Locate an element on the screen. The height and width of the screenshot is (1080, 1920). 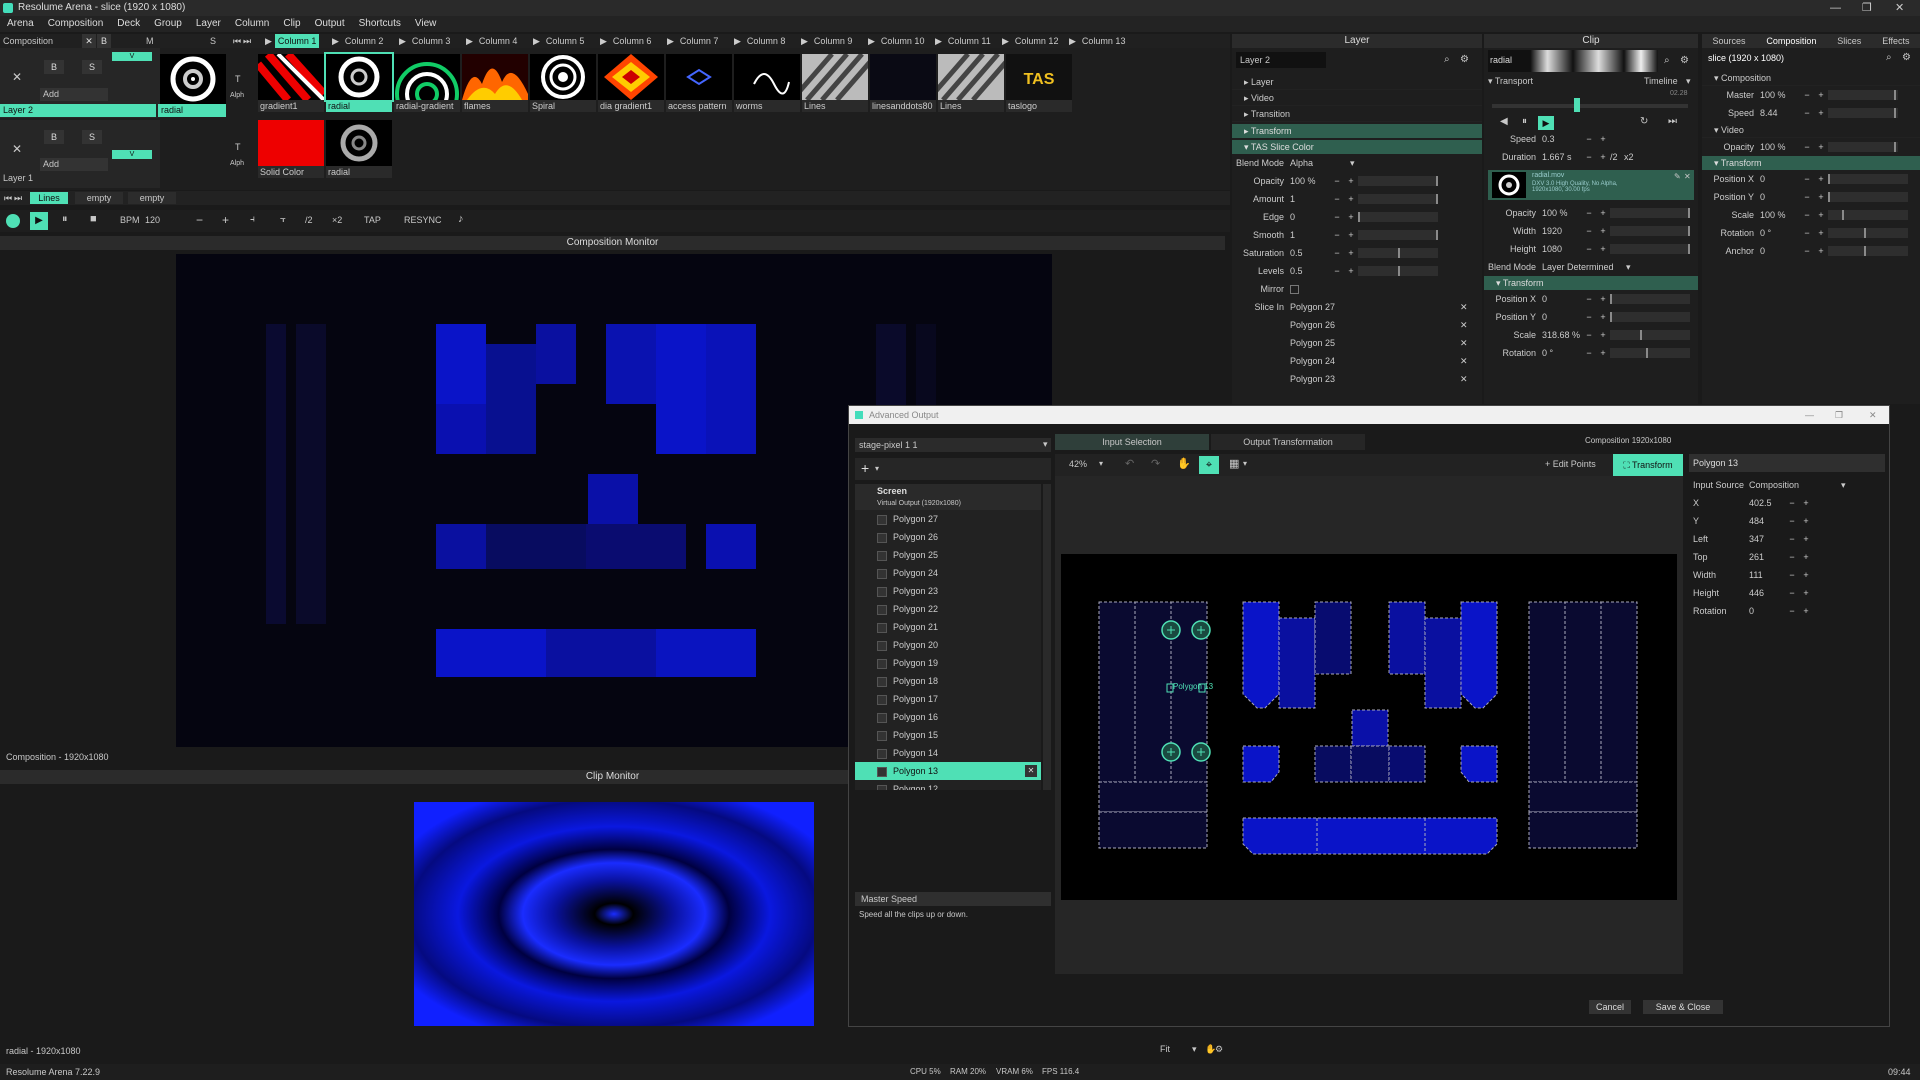
clip-blend-select: Layer Determined is located at coordinates (1584, 267).